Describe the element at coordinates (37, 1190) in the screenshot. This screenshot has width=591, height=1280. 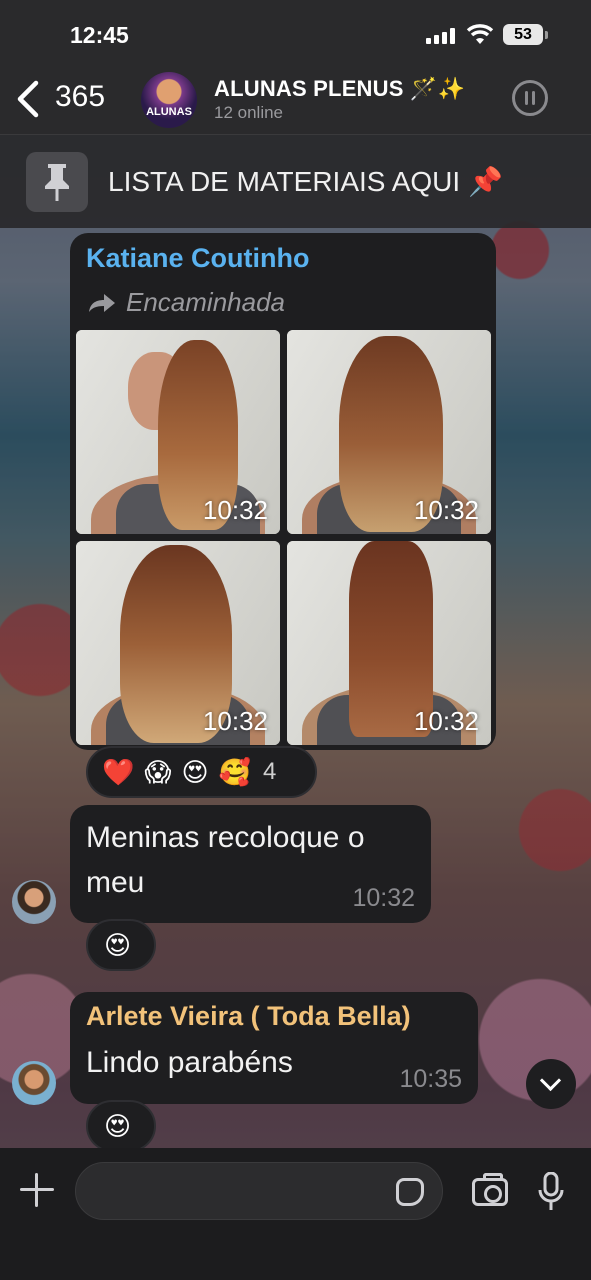
I see `attach-plus-icon` at that location.